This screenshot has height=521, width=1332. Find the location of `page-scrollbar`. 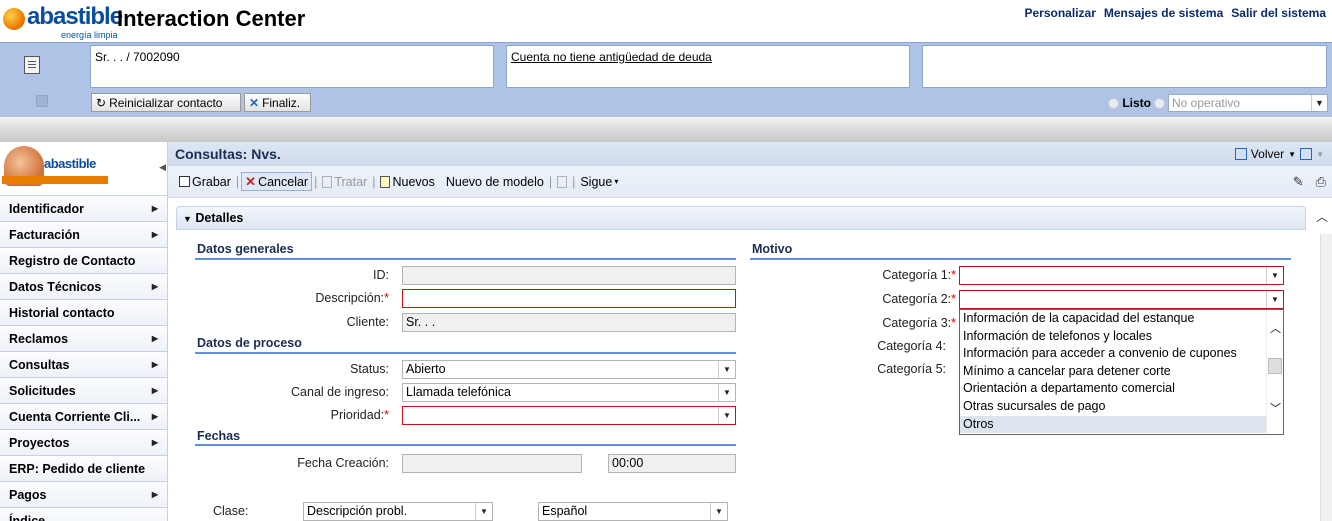

page-scrollbar is located at coordinates (1326, 377).